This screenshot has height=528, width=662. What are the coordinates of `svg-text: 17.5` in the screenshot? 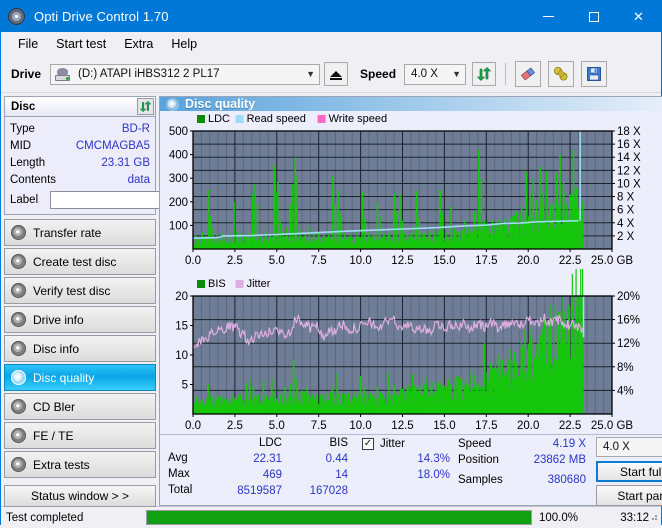 It's located at (486, 261).